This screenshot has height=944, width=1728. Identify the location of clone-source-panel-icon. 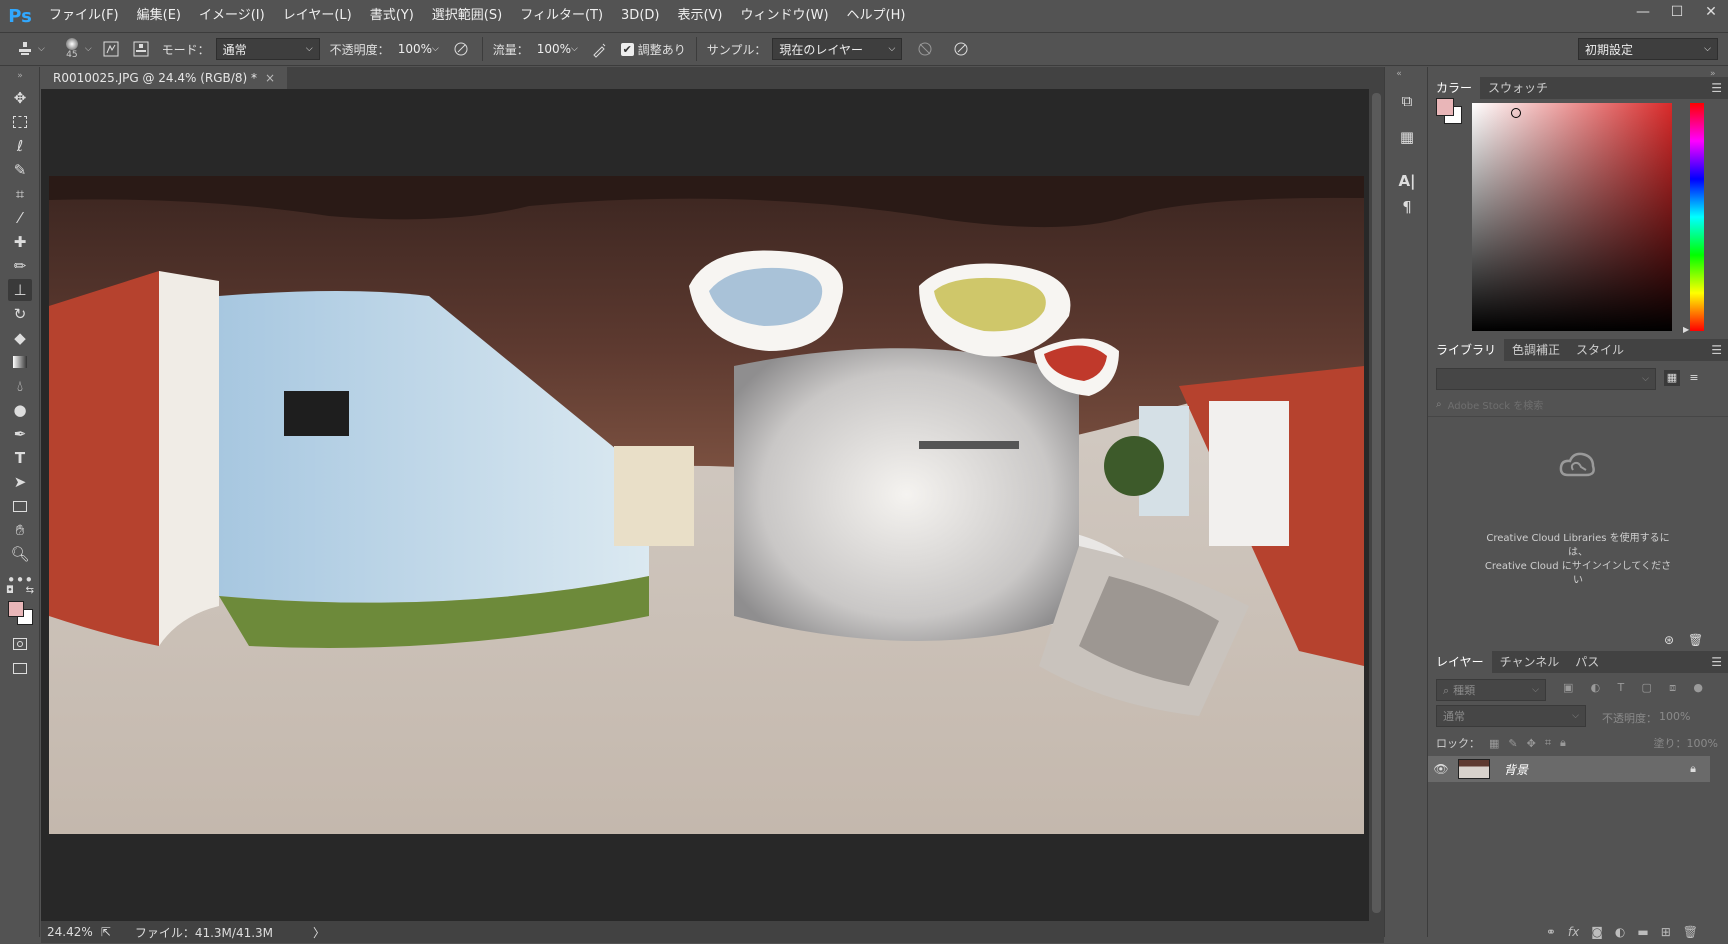
(141, 49).